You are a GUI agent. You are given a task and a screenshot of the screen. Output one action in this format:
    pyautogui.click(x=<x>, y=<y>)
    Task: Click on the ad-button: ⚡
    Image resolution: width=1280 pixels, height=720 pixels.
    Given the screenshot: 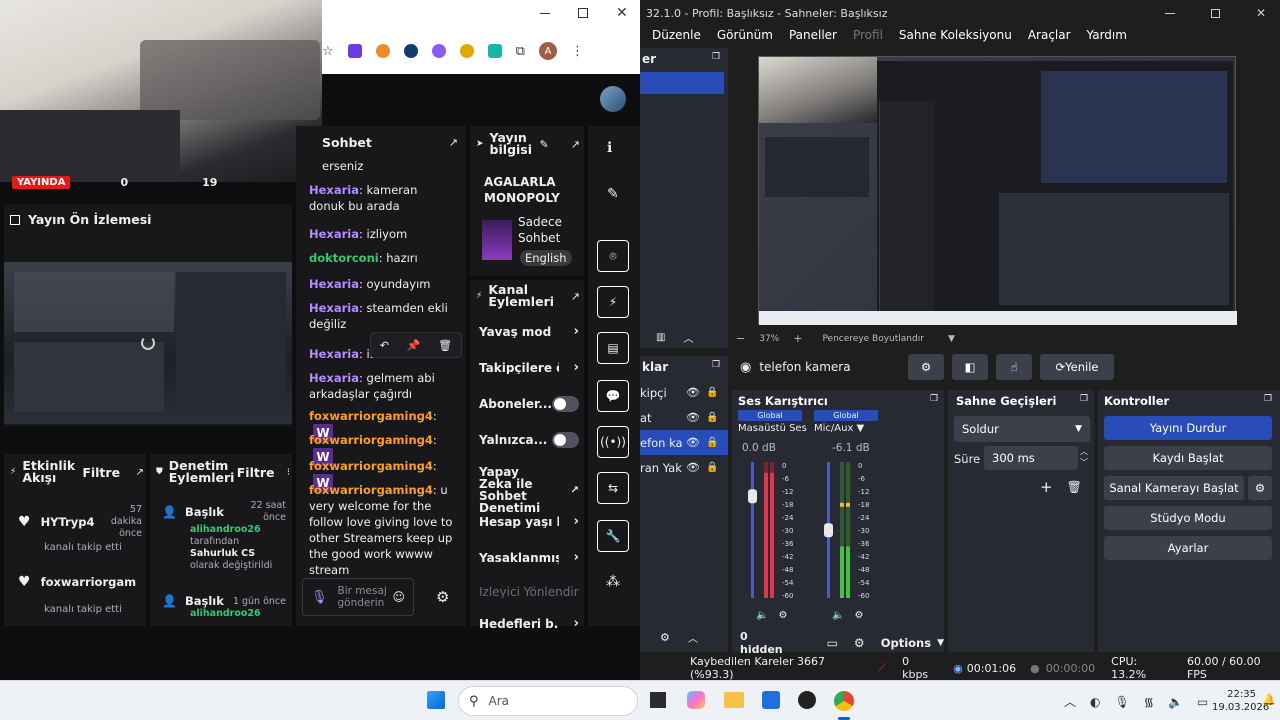 What is the action you would take?
    pyautogui.click(x=613, y=302)
    